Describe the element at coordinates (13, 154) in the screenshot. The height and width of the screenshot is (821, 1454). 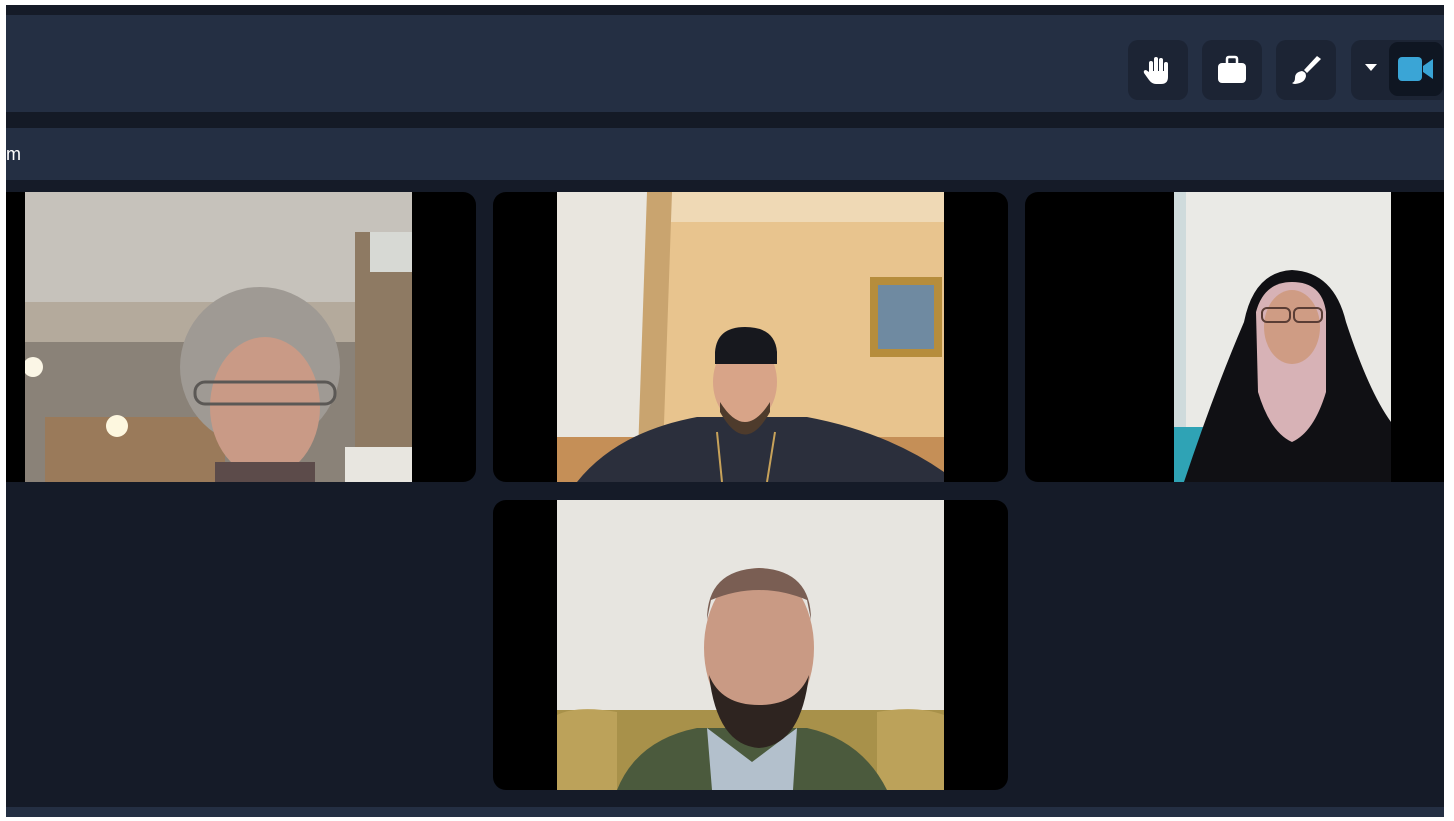
I see `meeting-name-text: m` at that location.